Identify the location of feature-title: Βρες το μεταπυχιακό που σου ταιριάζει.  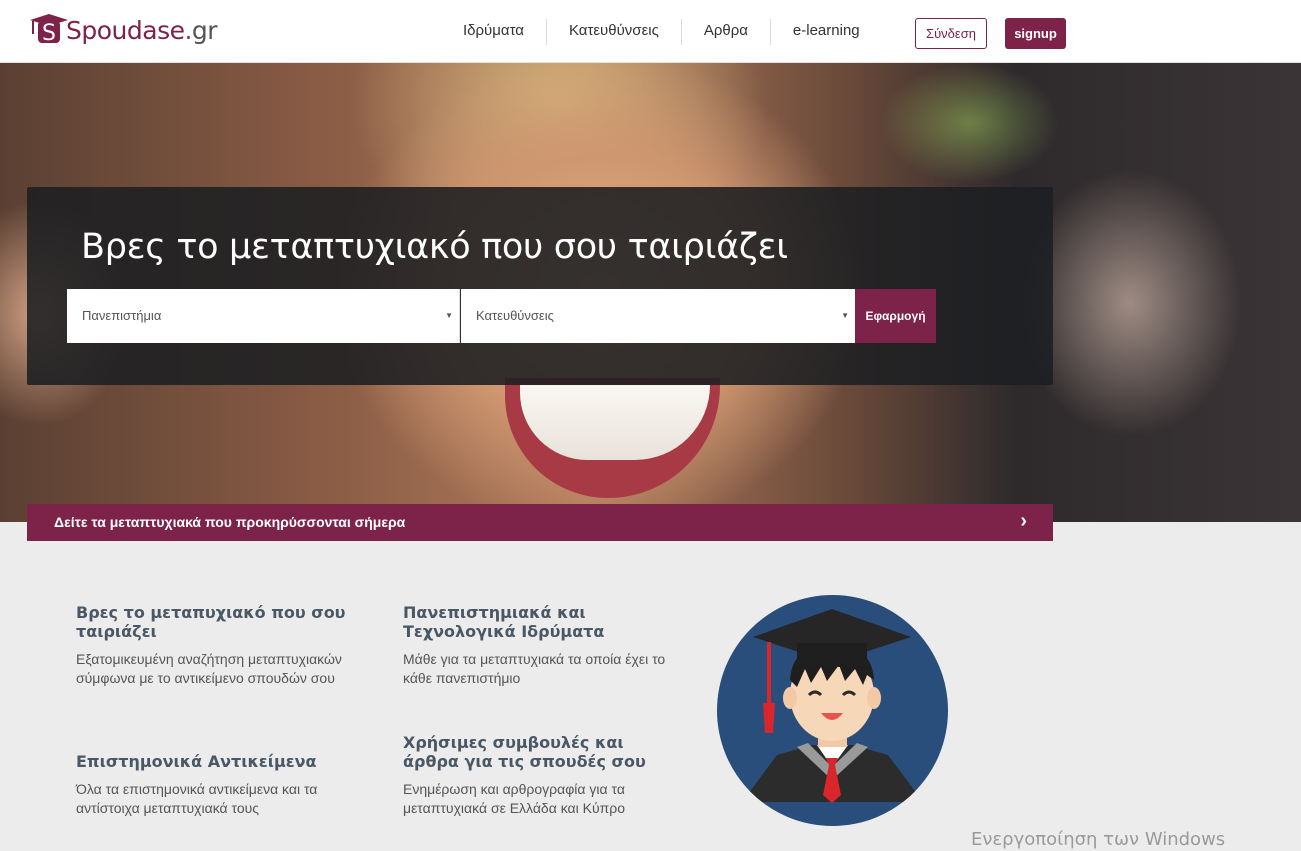
(211, 622).